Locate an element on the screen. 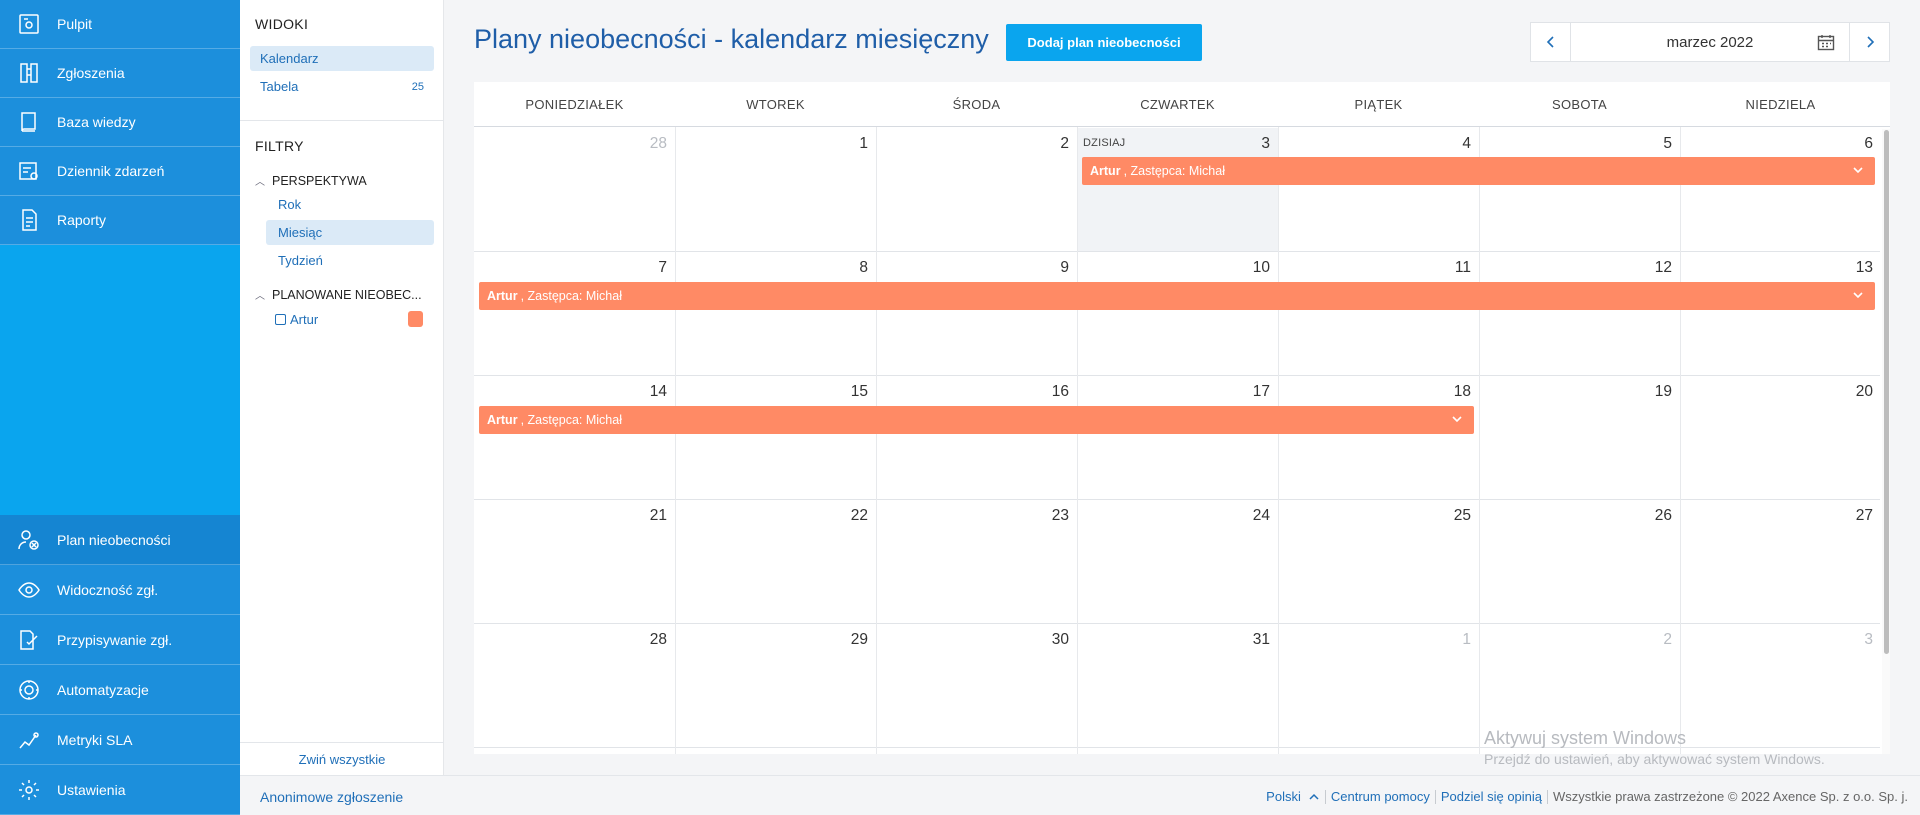 This screenshot has width=1920, height=815. sidebar-item-widocznosc: Widoczność zgł. is located at coordinates (120, 590).